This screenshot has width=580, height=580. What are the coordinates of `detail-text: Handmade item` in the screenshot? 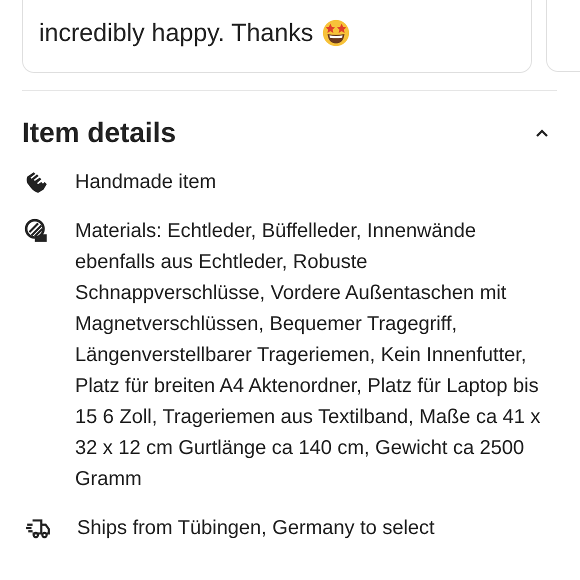 It's located at (145, 182).